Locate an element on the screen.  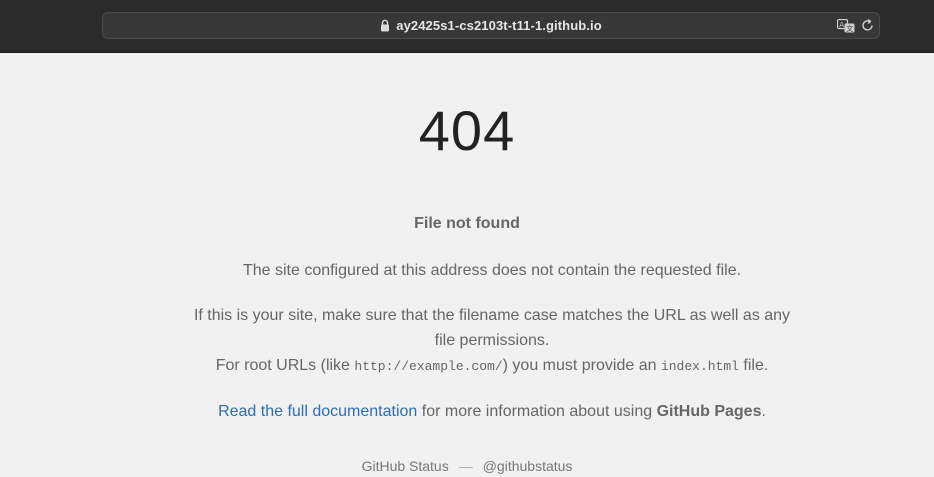
error-code: 404 is located at coordinates (467, 130).